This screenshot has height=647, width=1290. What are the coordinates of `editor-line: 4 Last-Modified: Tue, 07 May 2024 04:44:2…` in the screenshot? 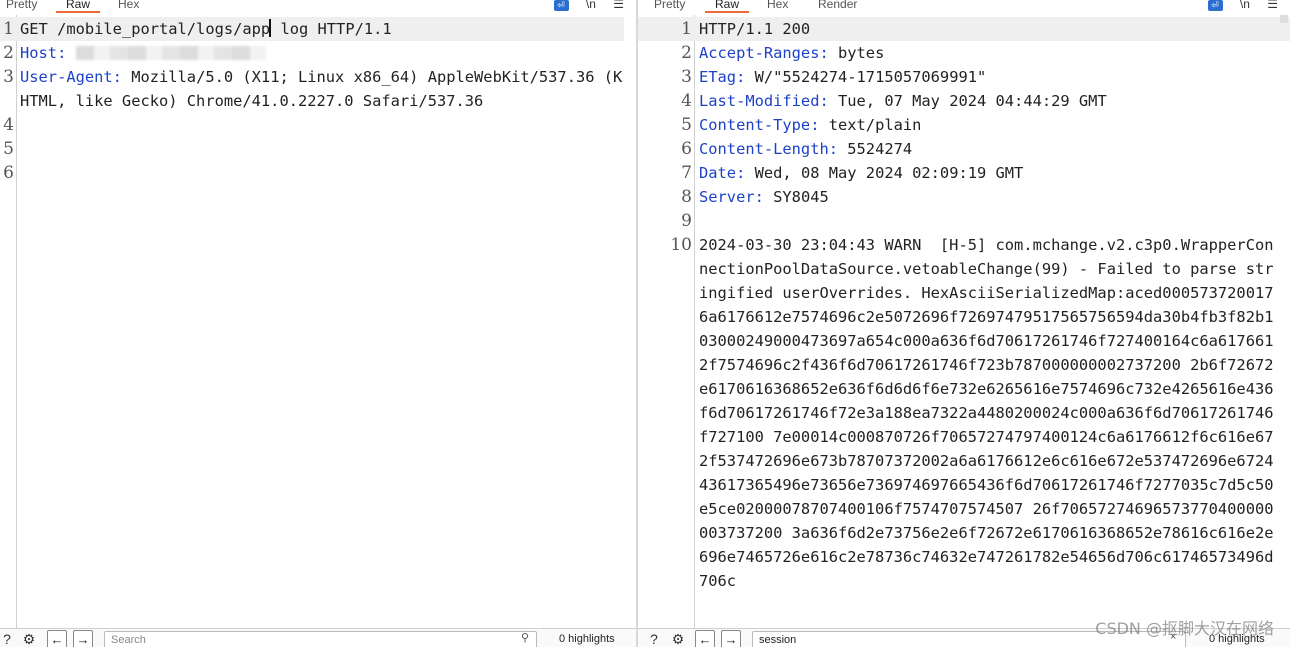 It's located at (964, 101).